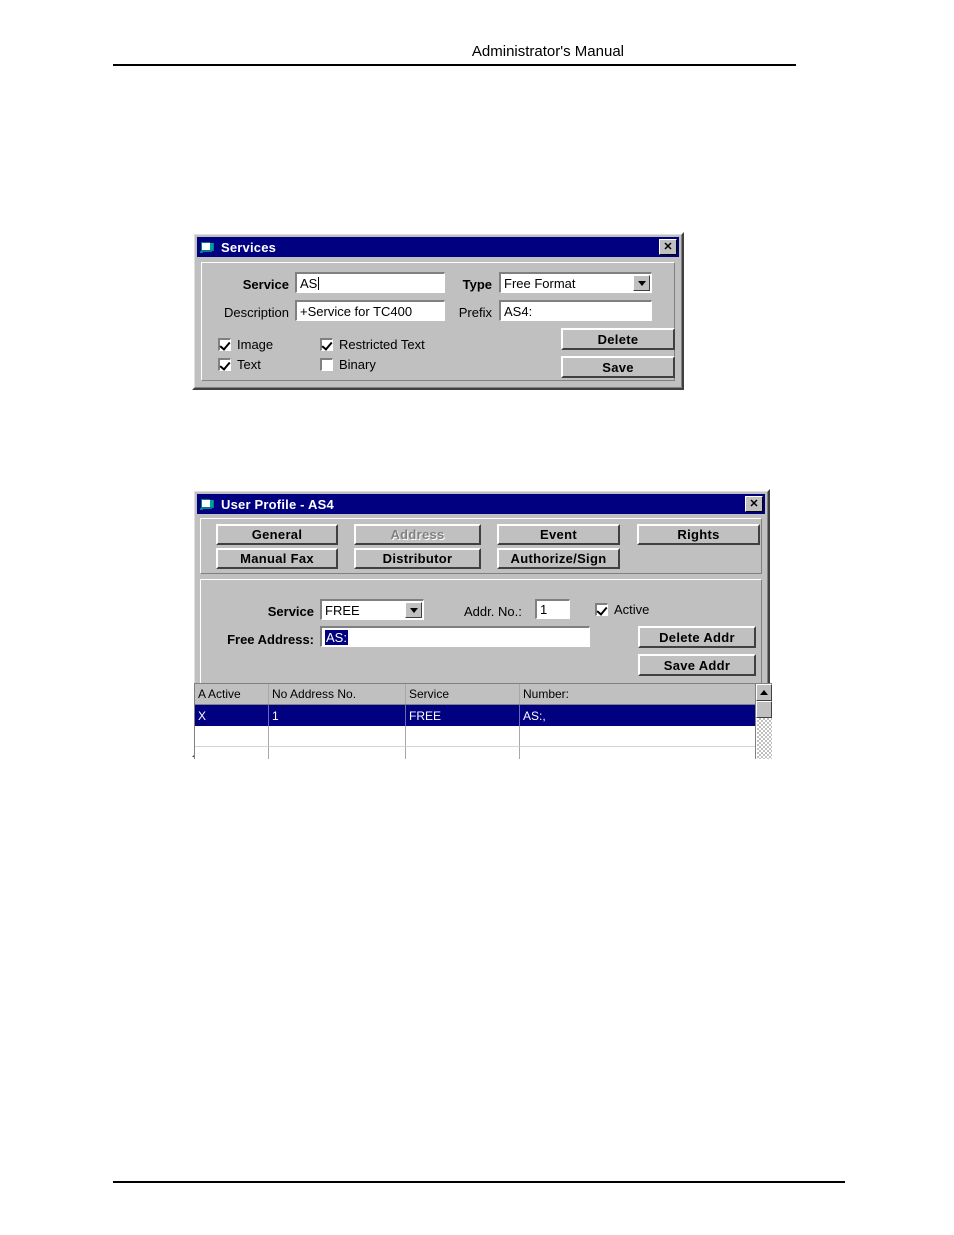 The width and height of the screenshot is (954, 1235). Describe the element at coordinates (382, 344) in the screenshot. I see `checkbox-restricted-text-label: Restricted Text` at that location.